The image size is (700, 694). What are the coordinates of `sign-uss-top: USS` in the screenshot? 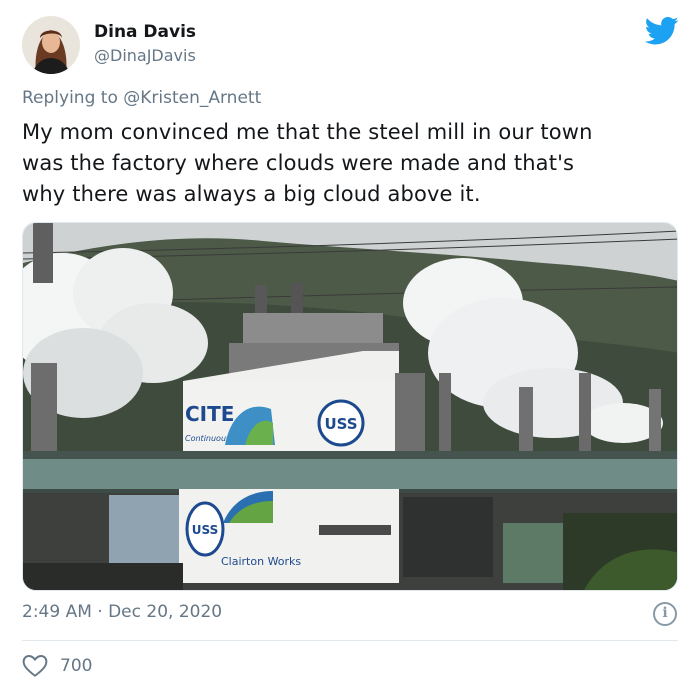 It's located at (340, 424).